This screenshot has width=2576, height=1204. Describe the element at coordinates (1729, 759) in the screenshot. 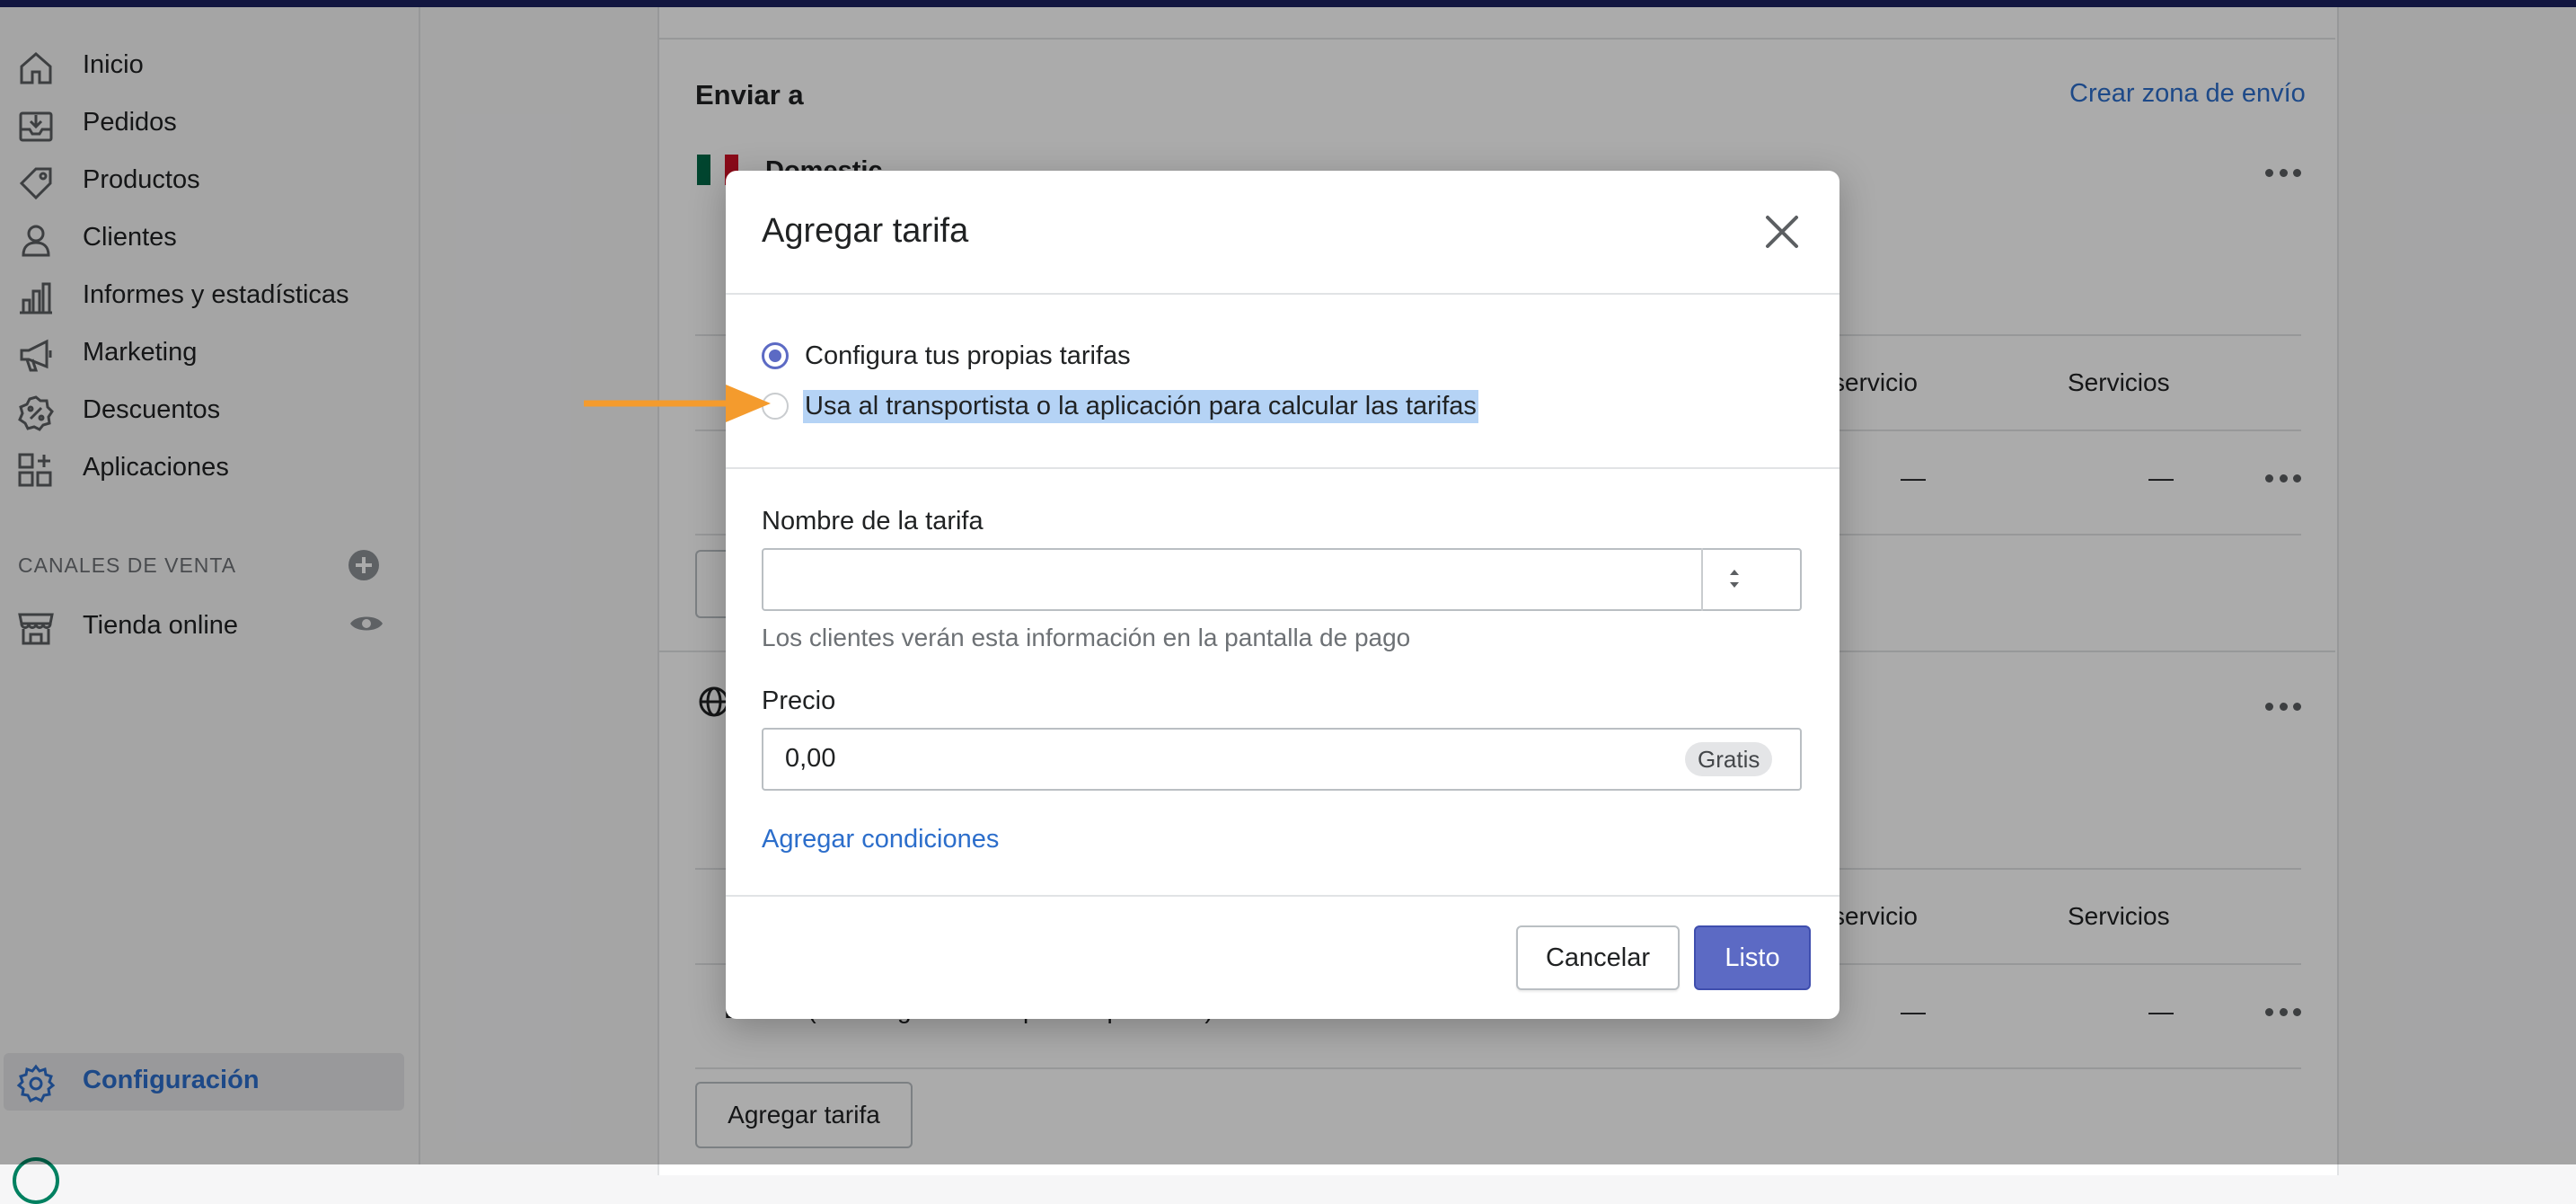

I see `free-badge: Gratis` at that location.